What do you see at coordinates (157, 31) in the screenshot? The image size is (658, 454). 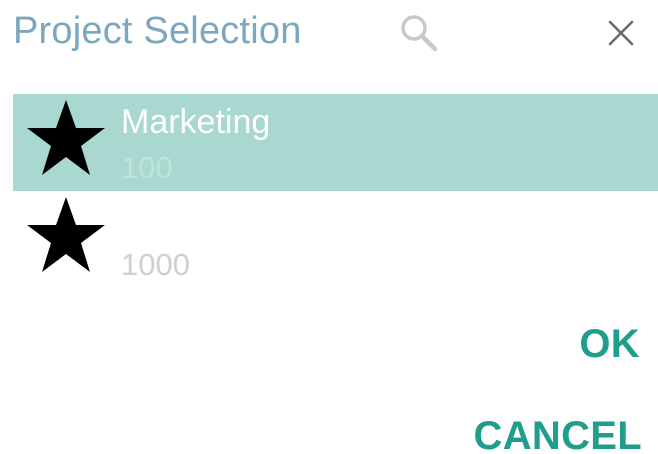 I see `dialog-title: Project Selection` at bounding box center [157, 31].